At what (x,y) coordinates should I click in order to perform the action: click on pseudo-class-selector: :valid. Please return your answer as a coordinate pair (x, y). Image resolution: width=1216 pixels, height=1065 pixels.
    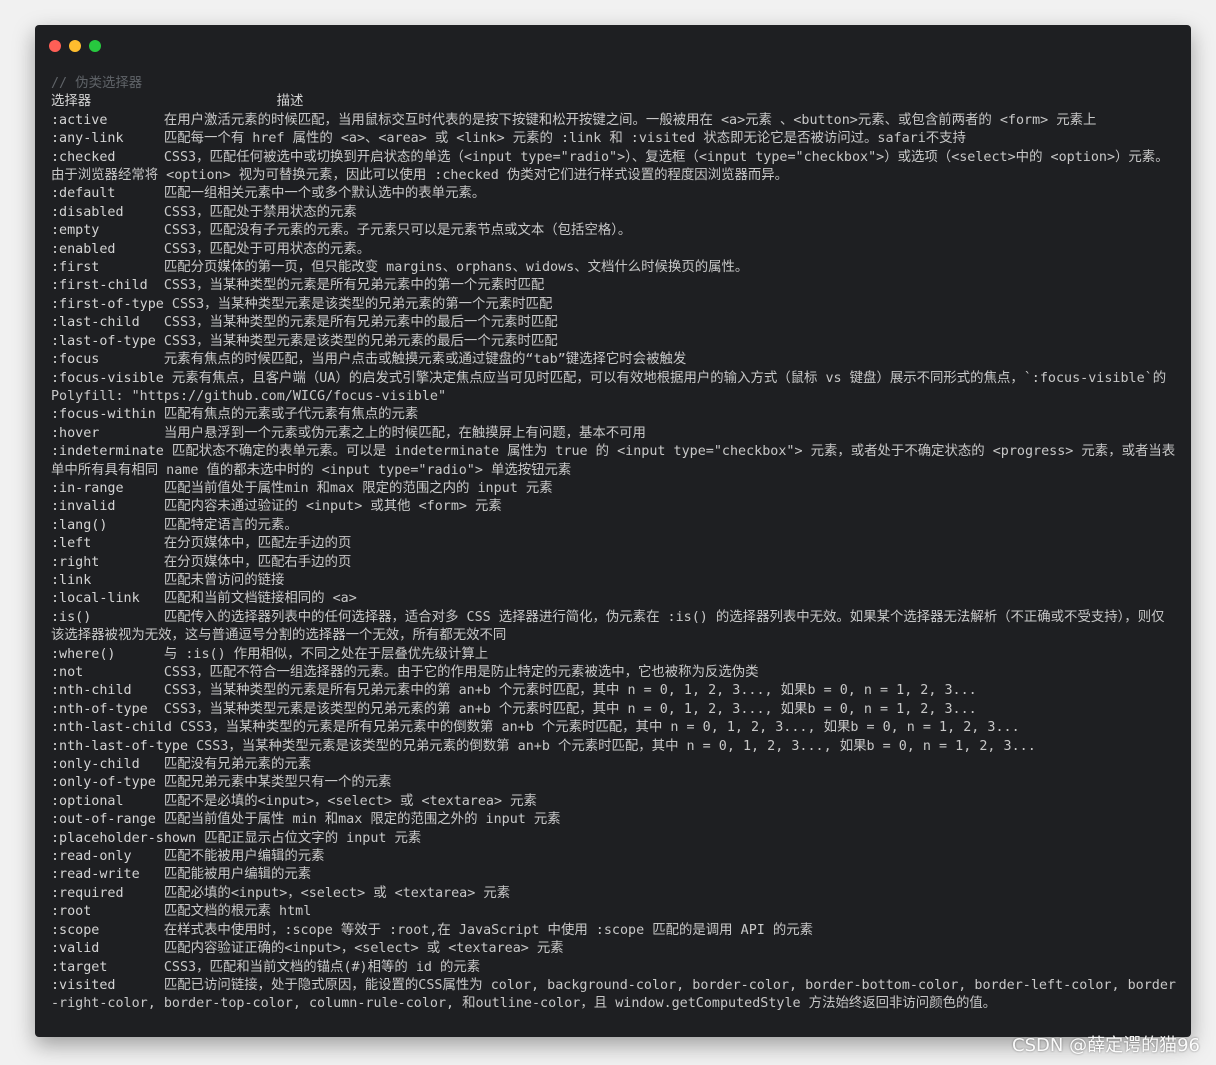
    Looking at the image, I should click on (103, 949).